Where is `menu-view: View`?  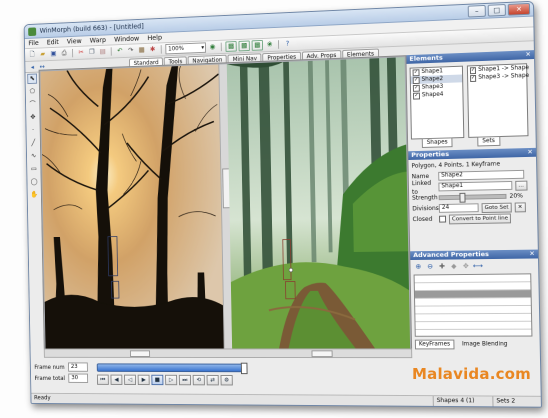
menu-view: View is located at coordinates (74, 41).